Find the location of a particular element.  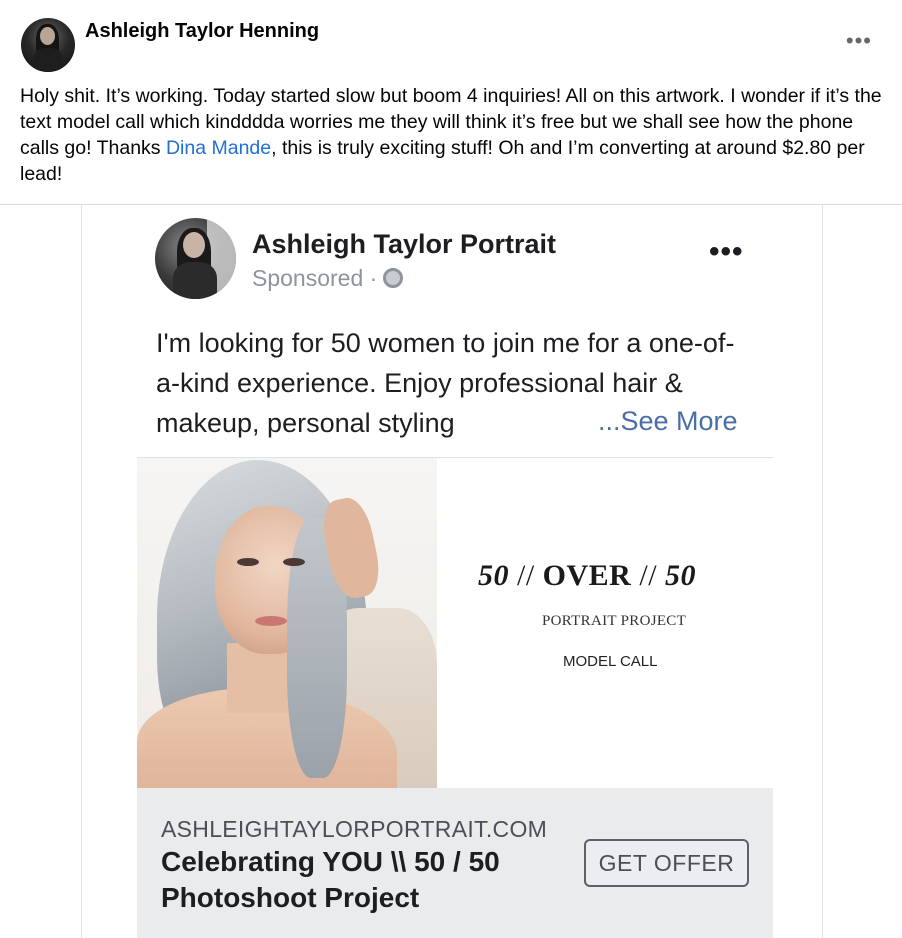

ad-page-name: Ashleigh Taylor Portrait is located at coordinates (404, 244).